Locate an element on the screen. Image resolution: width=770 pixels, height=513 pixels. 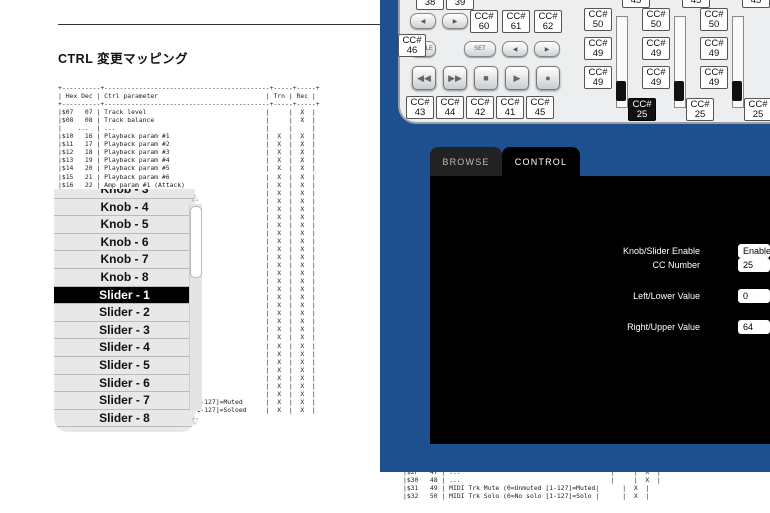
section-title: CTRL 変更マッピング is located at coordinates (123, 59).